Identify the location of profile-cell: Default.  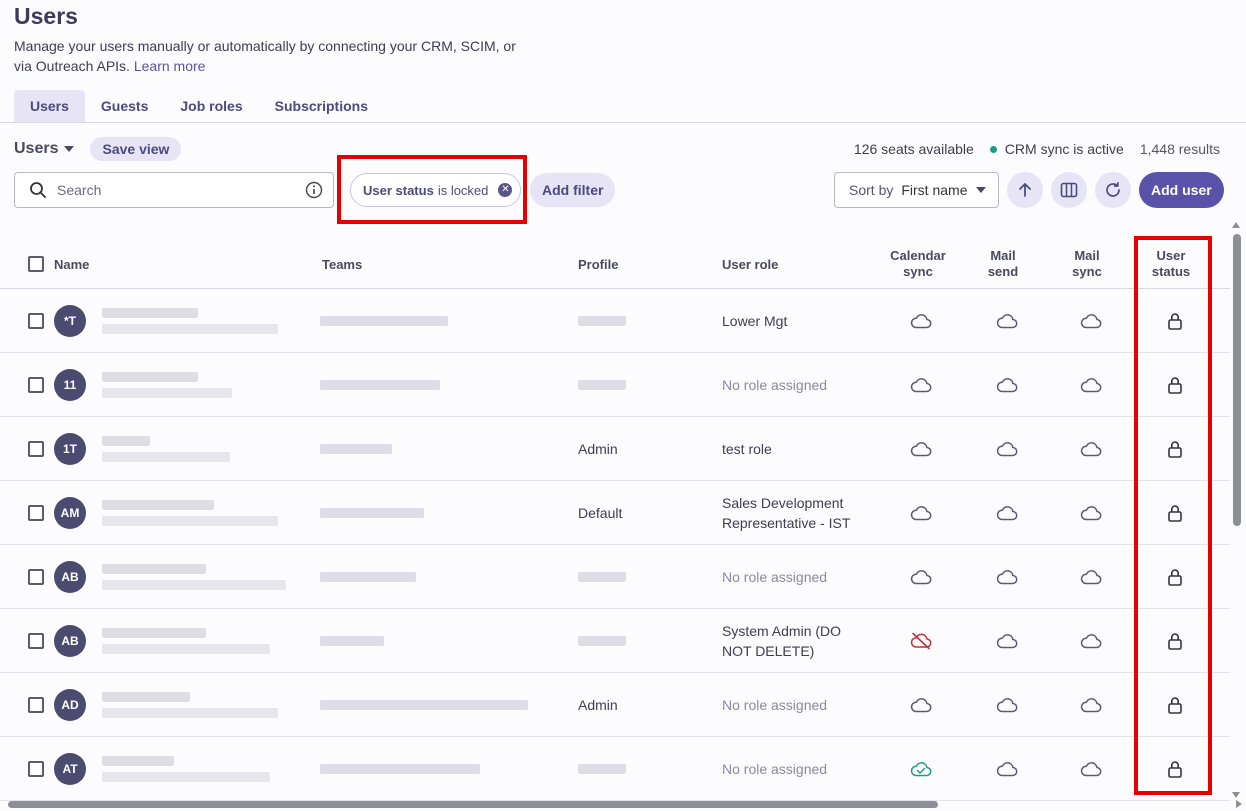
(600, 512).